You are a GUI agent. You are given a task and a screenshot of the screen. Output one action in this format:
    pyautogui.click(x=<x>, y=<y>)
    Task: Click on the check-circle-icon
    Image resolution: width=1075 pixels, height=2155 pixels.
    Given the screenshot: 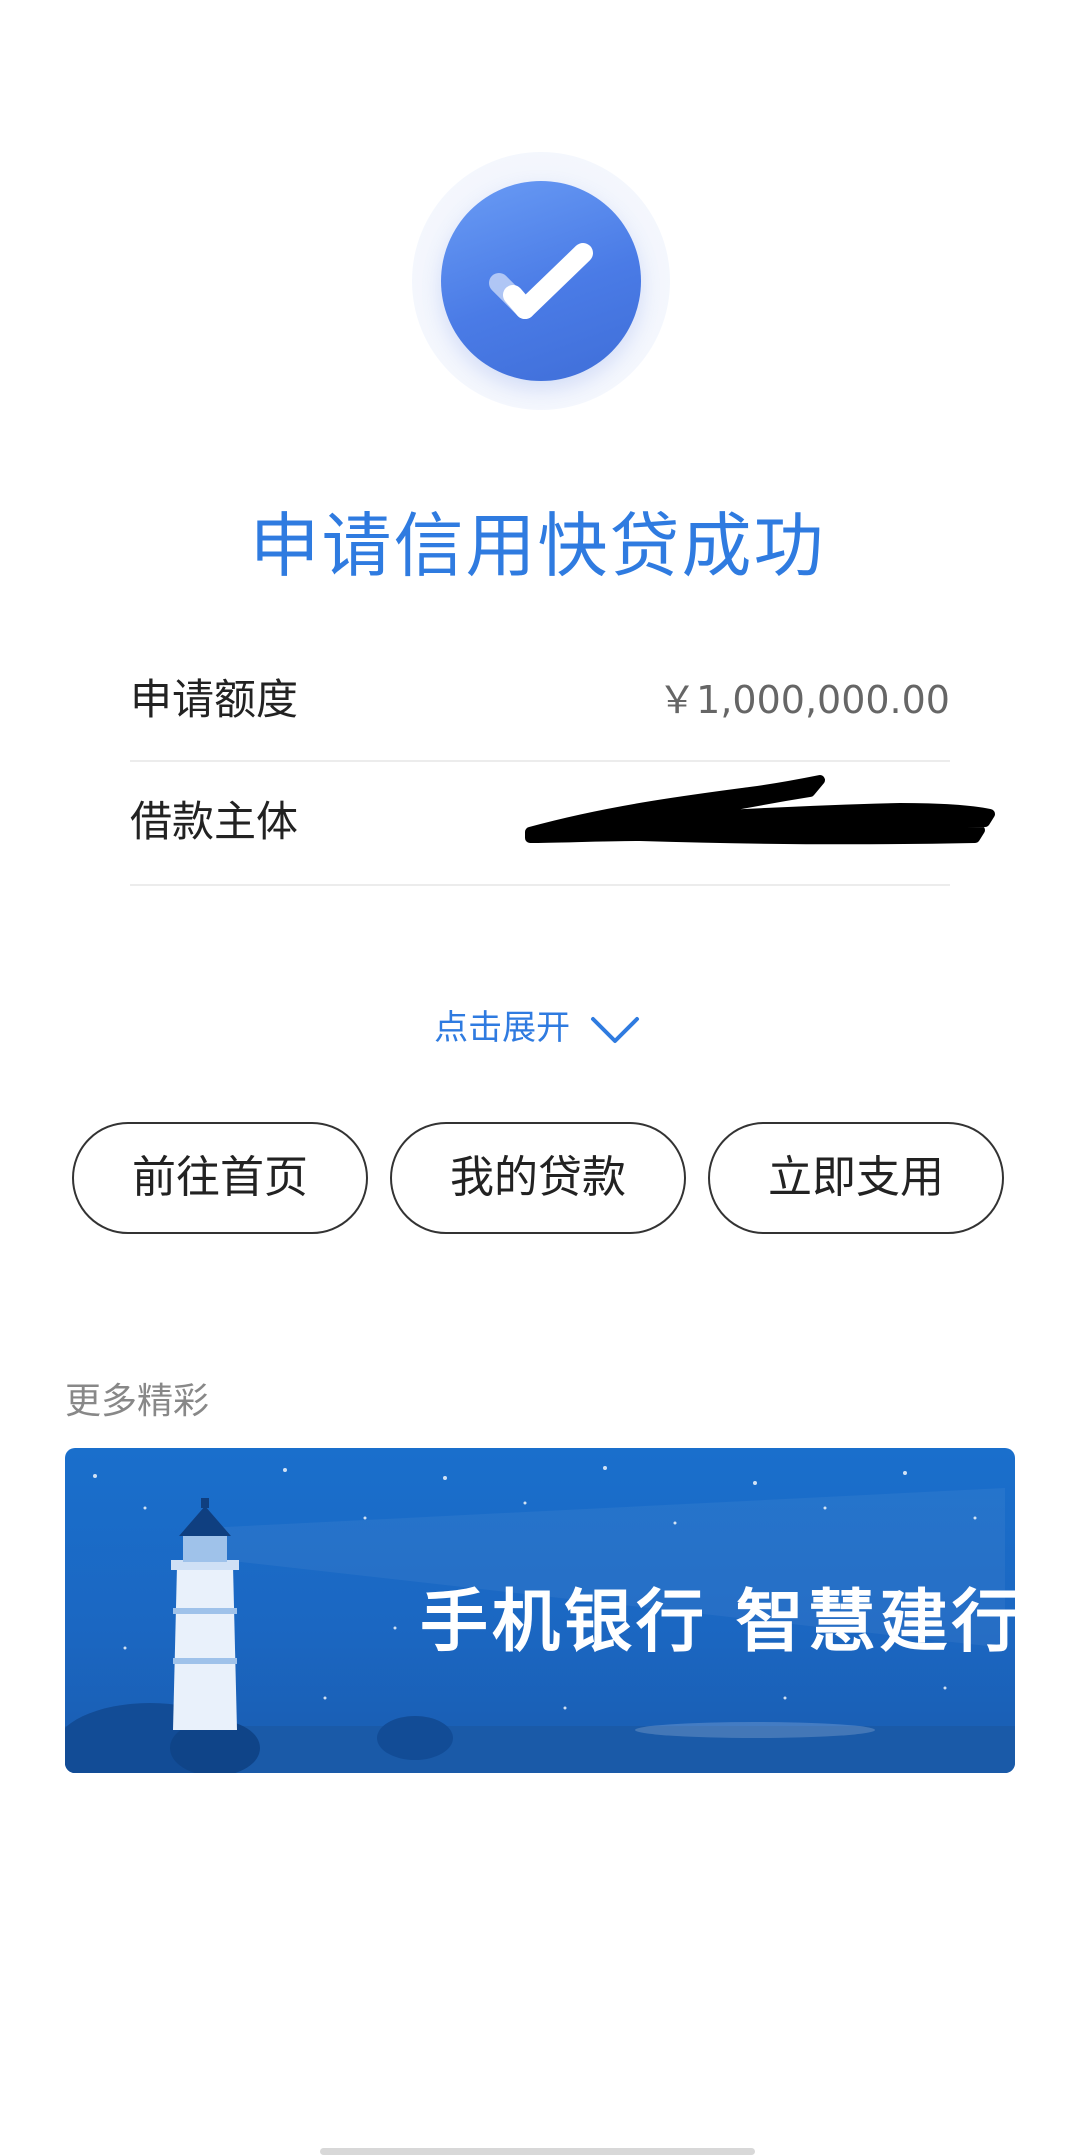 What is the action you would take?
    pyautogui.click(x=541, y=281)
    